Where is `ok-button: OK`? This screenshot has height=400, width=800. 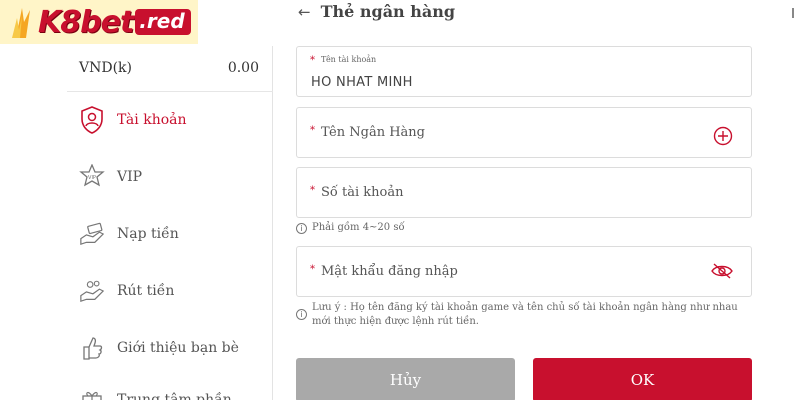 ok-button: OK is located at coordinates (642, 379).